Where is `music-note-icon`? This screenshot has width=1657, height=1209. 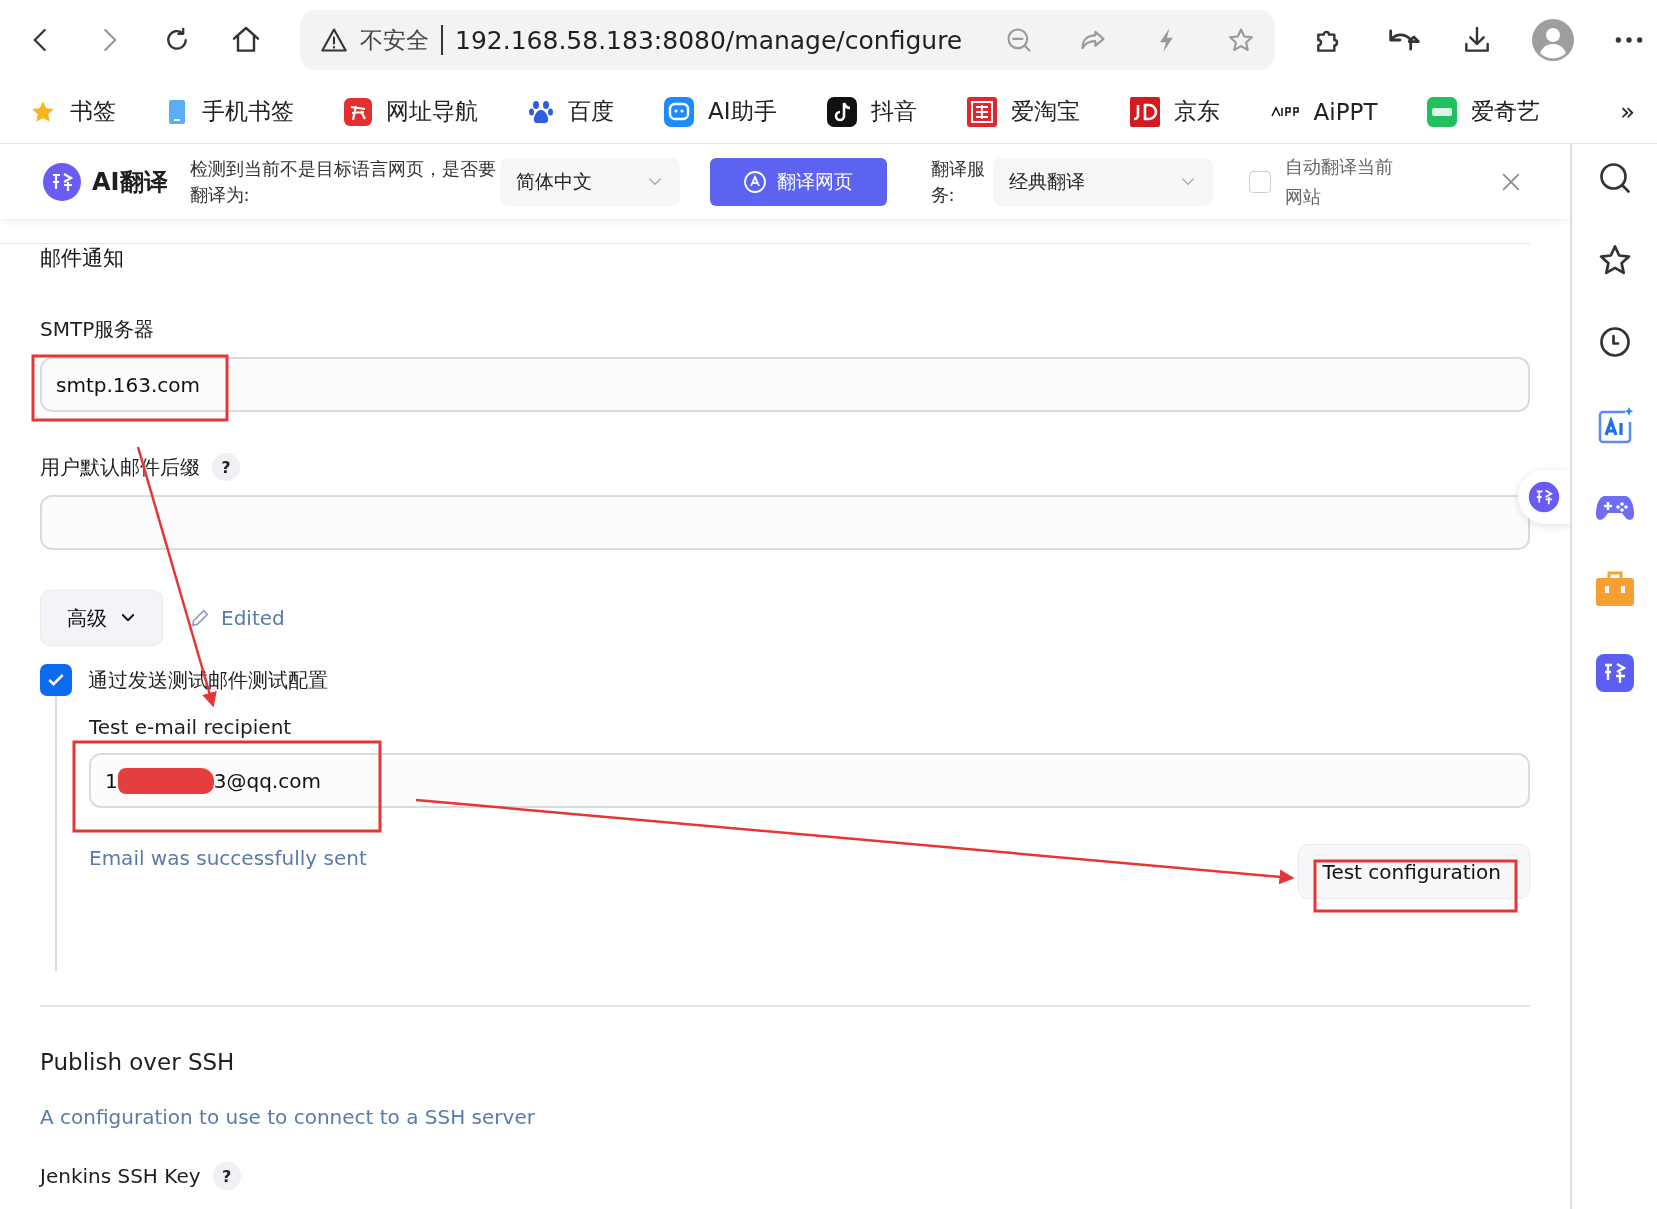 music-note-icon is located at coordinates (841, 111).